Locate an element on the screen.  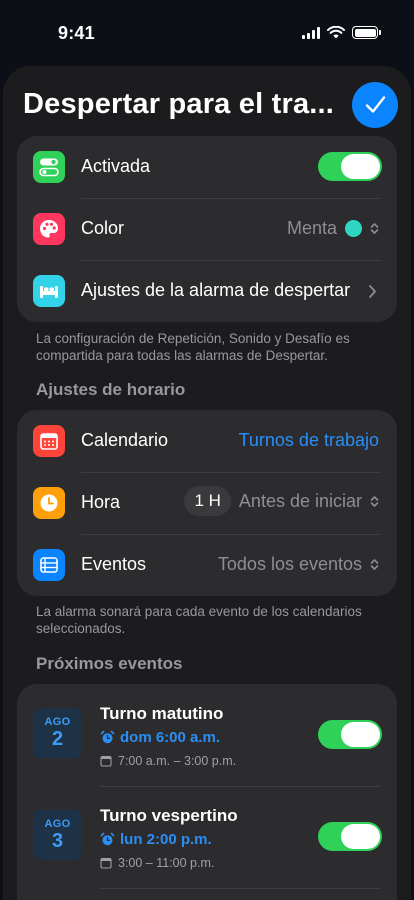
calendar-row: Calendario Turnos de trabajo is located at coordinates (207, 441).